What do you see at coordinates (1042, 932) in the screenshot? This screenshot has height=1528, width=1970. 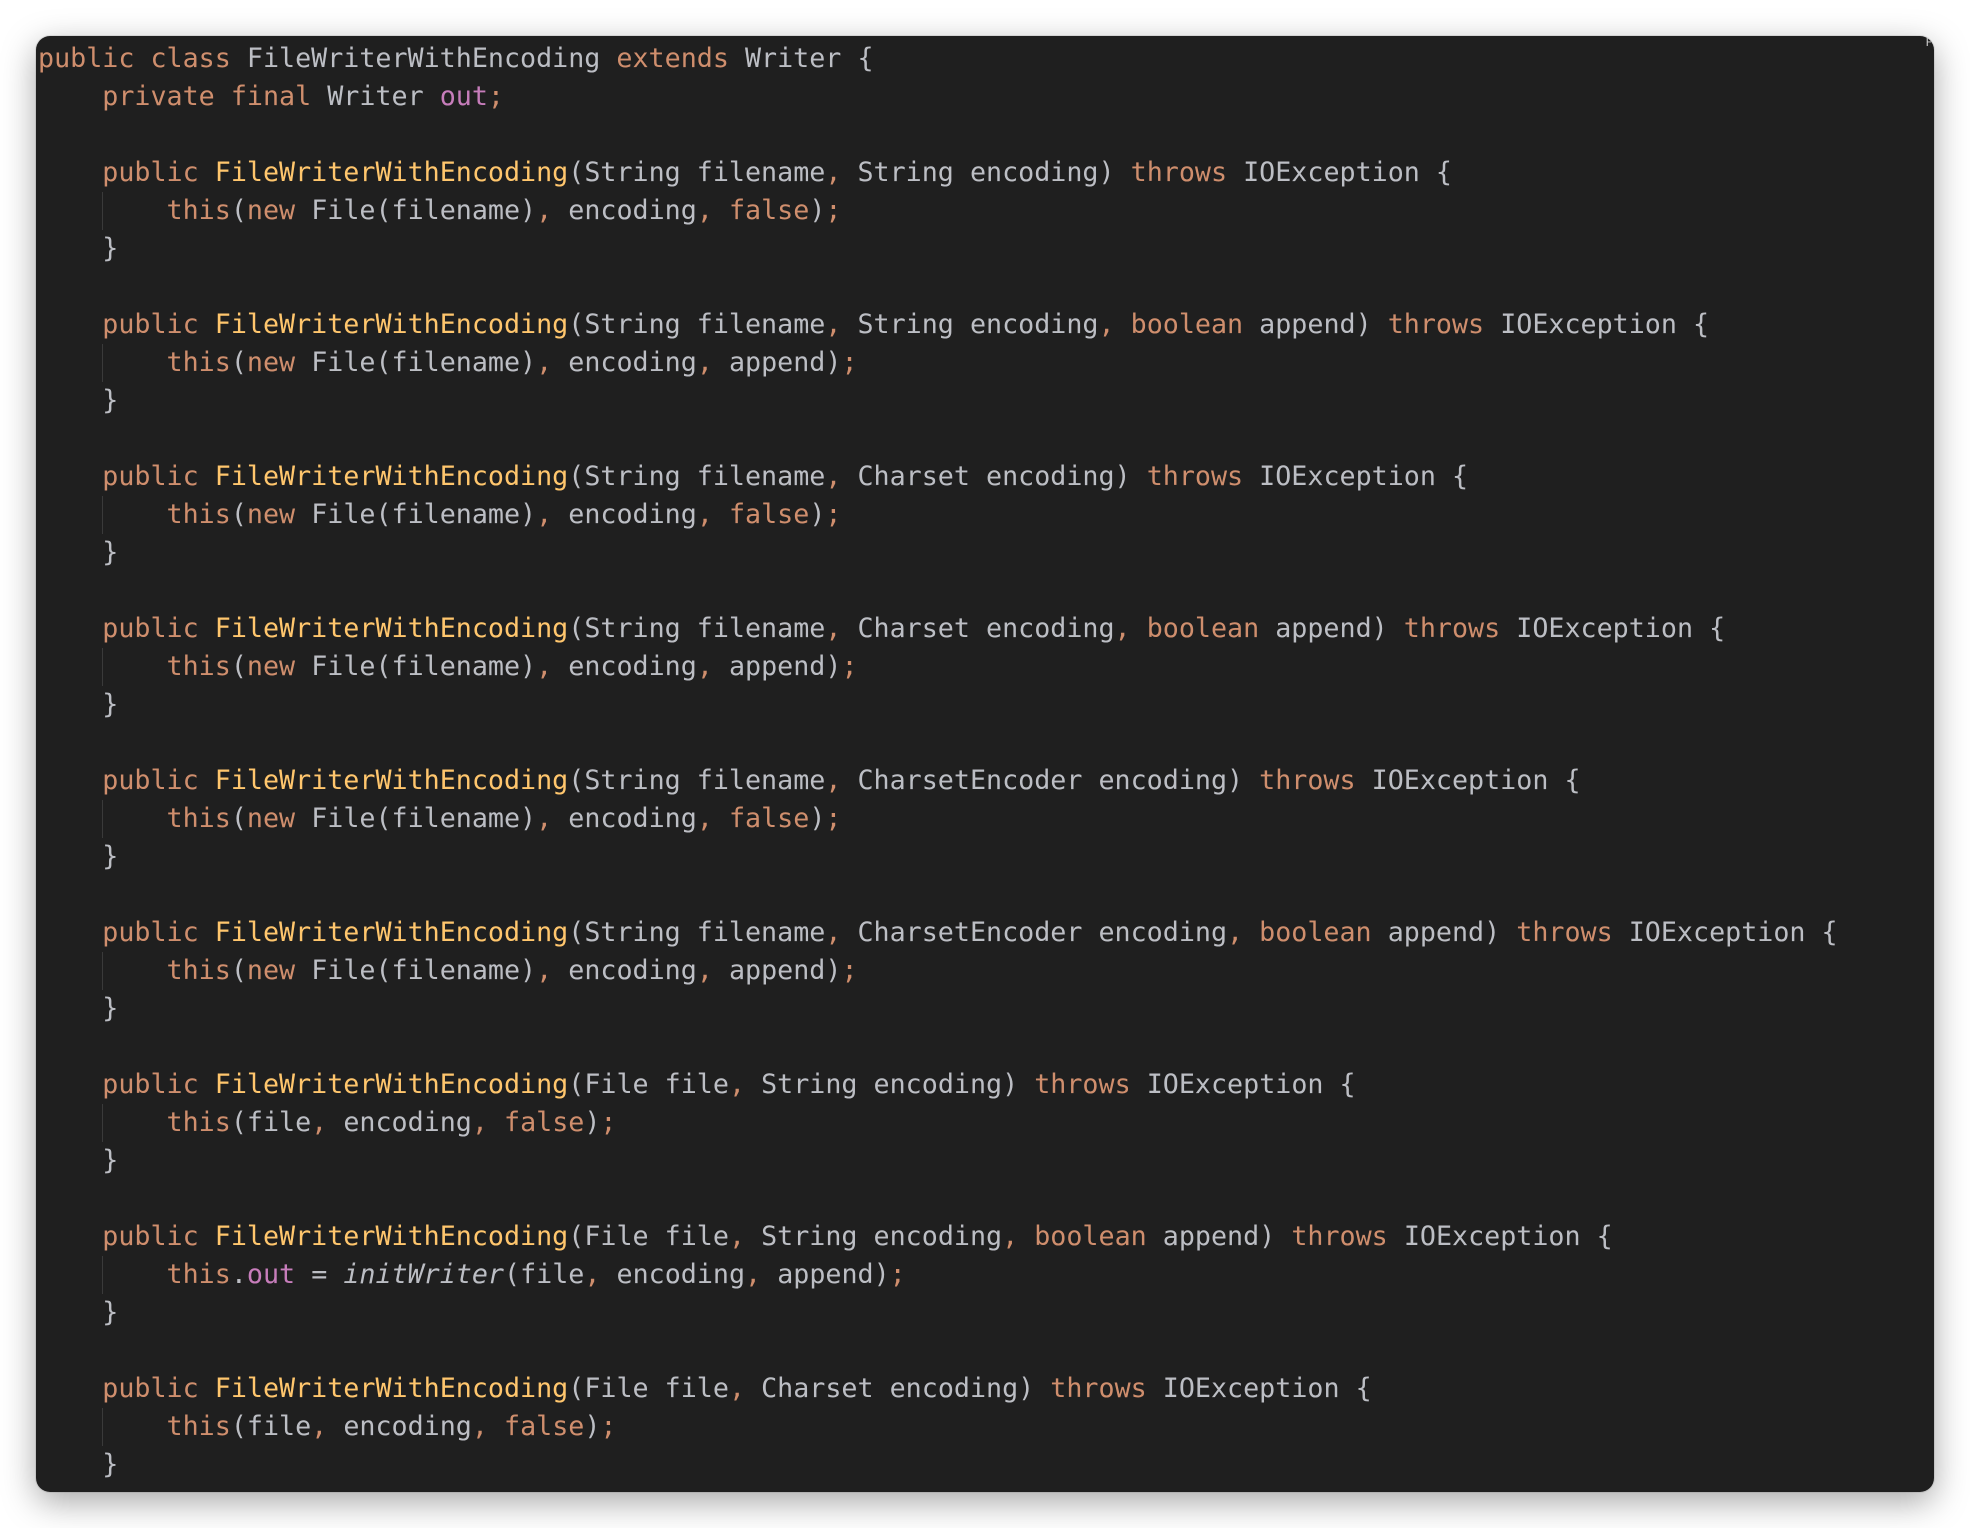 I see `code-token: CharsetEncoder encoding` at bounding box center [1042, 932].